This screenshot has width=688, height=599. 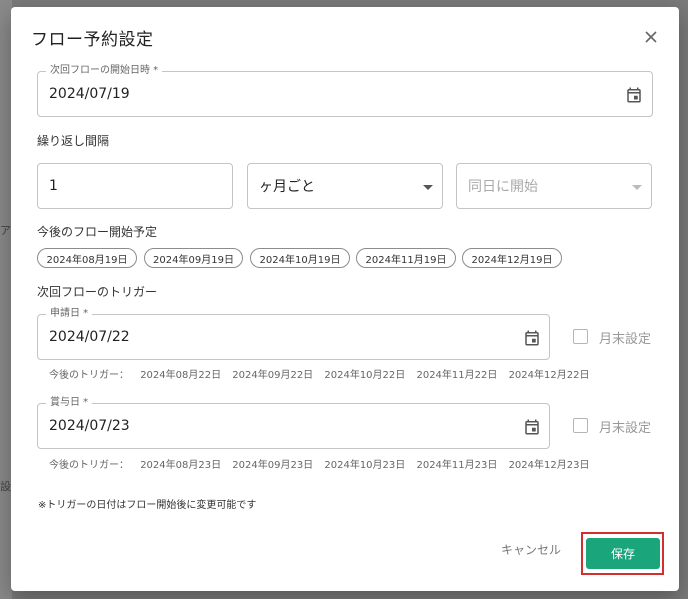 I want to click on trigger-date: 2024年12月22日, so click(x=549, y=375).